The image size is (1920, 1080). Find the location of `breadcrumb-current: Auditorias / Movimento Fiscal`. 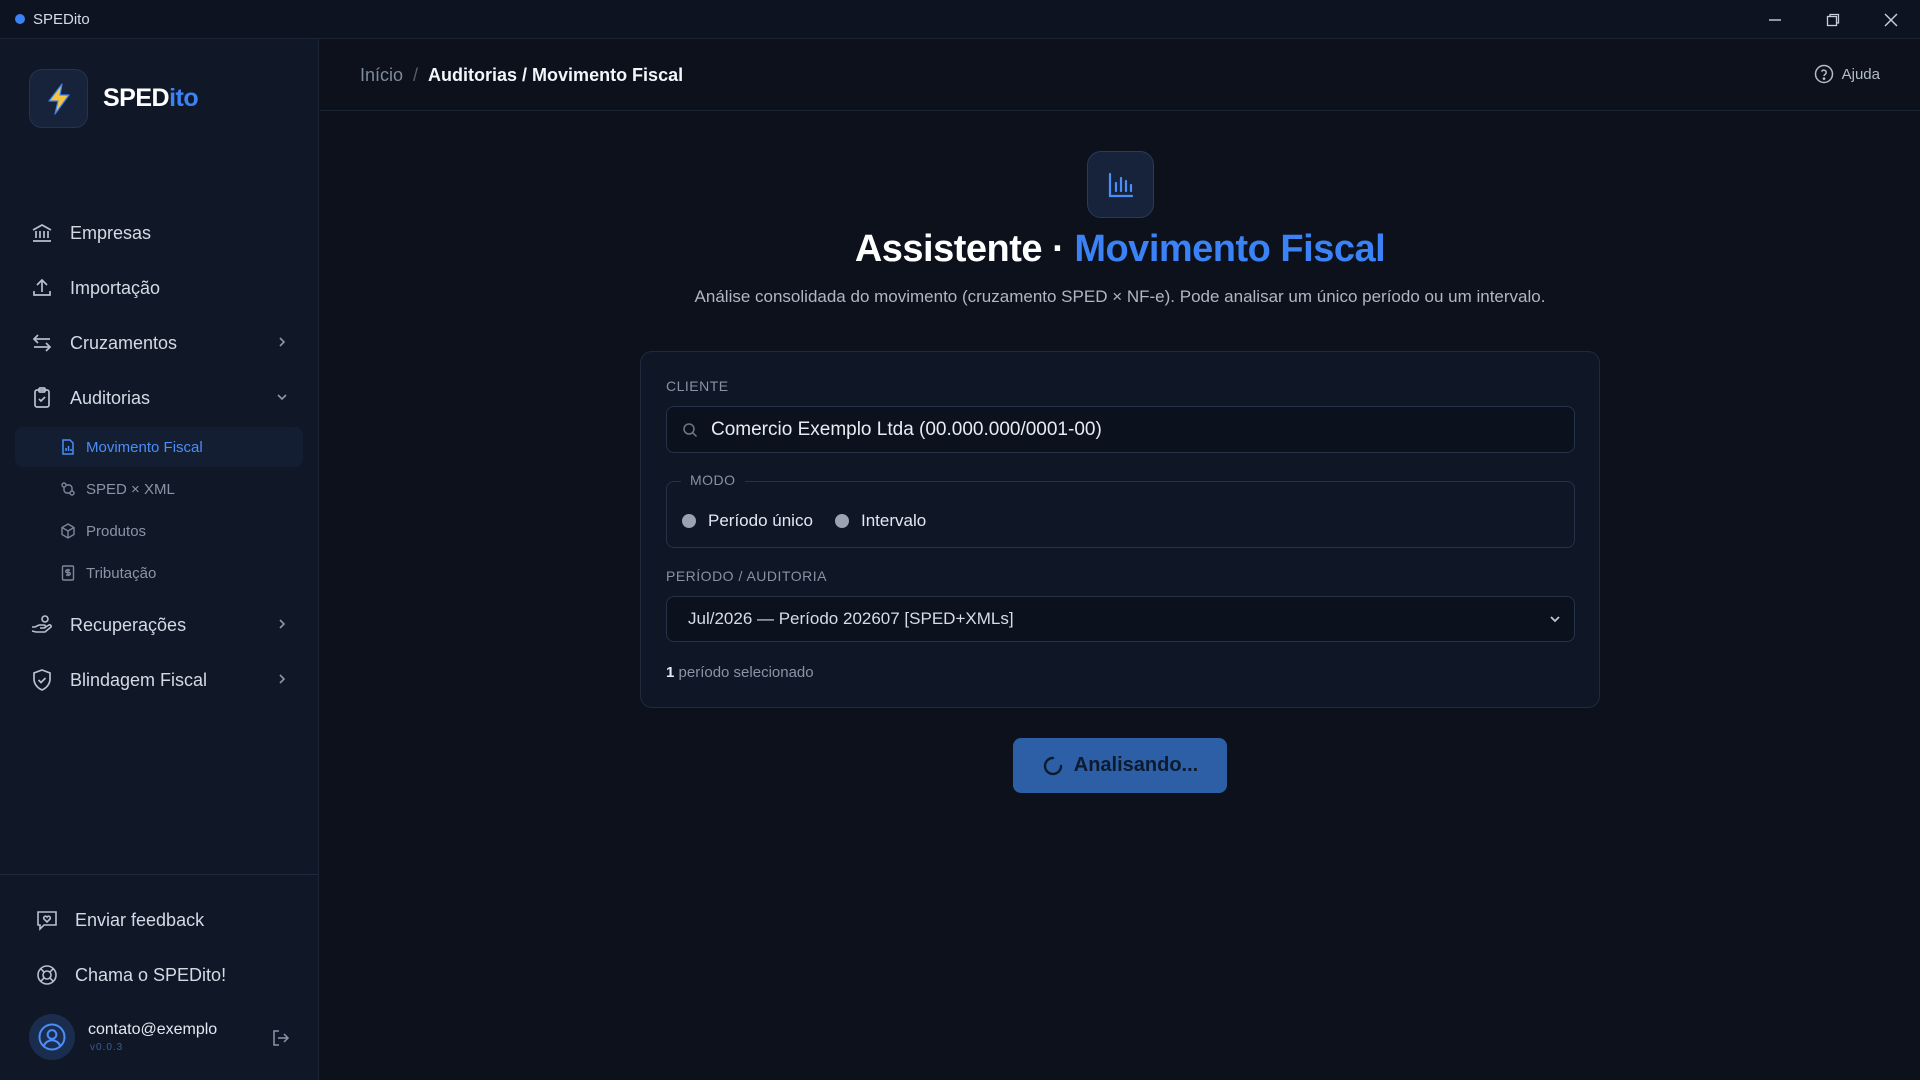

breadcrumb-current: Auditorias / Movimento Fiscal is located at coordinates (556, 75).